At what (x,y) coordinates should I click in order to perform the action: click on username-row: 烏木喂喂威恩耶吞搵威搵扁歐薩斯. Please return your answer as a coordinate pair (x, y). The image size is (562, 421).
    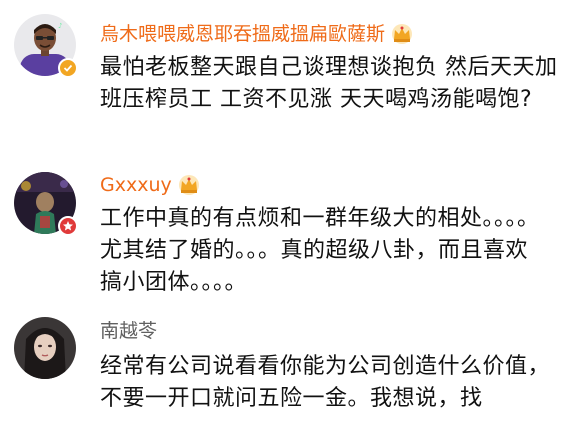
    Looking at the image, I should click on (257, 34).